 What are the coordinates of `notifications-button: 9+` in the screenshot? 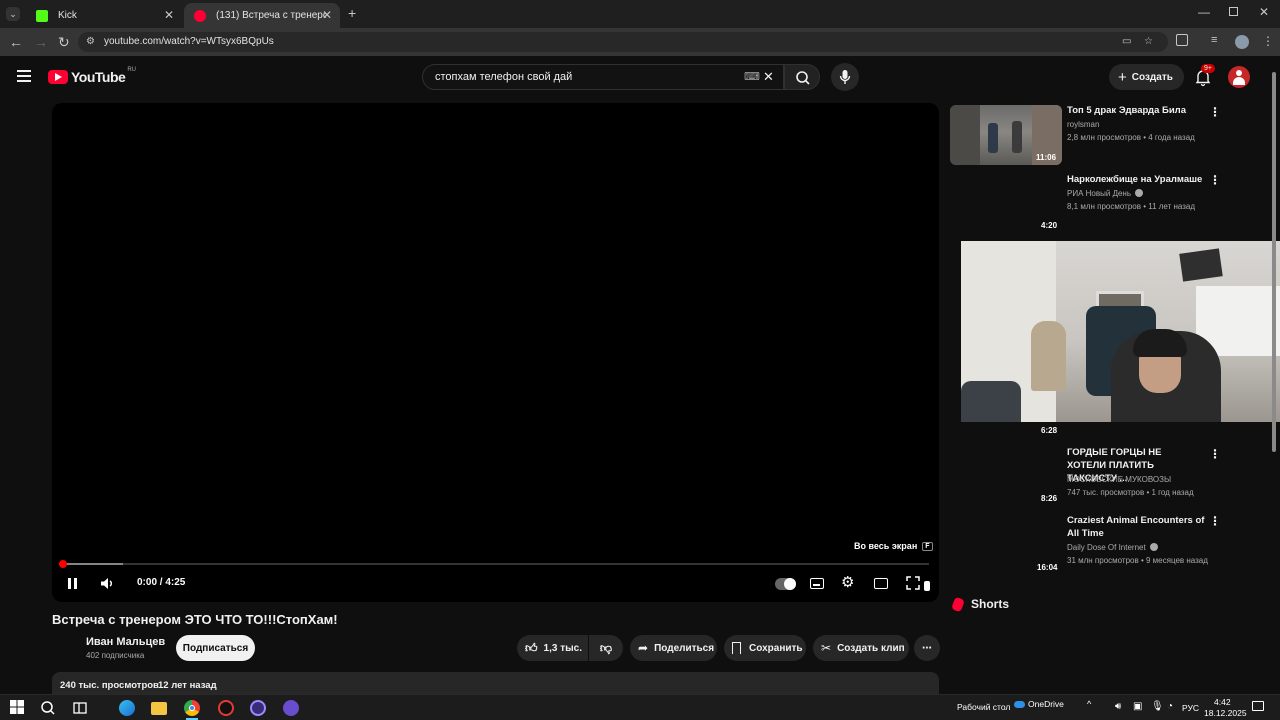 It's located at (1203, 76).